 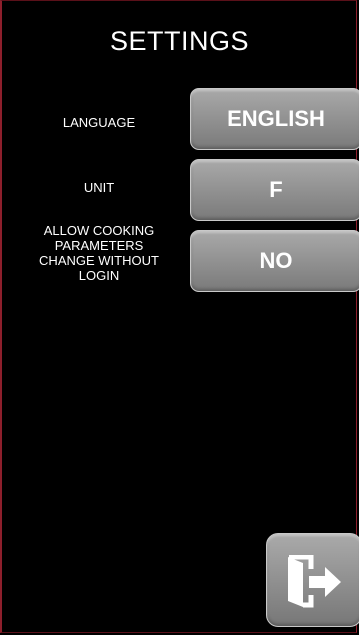 I want to click on unit-value: F, so click(x=276, y=189).